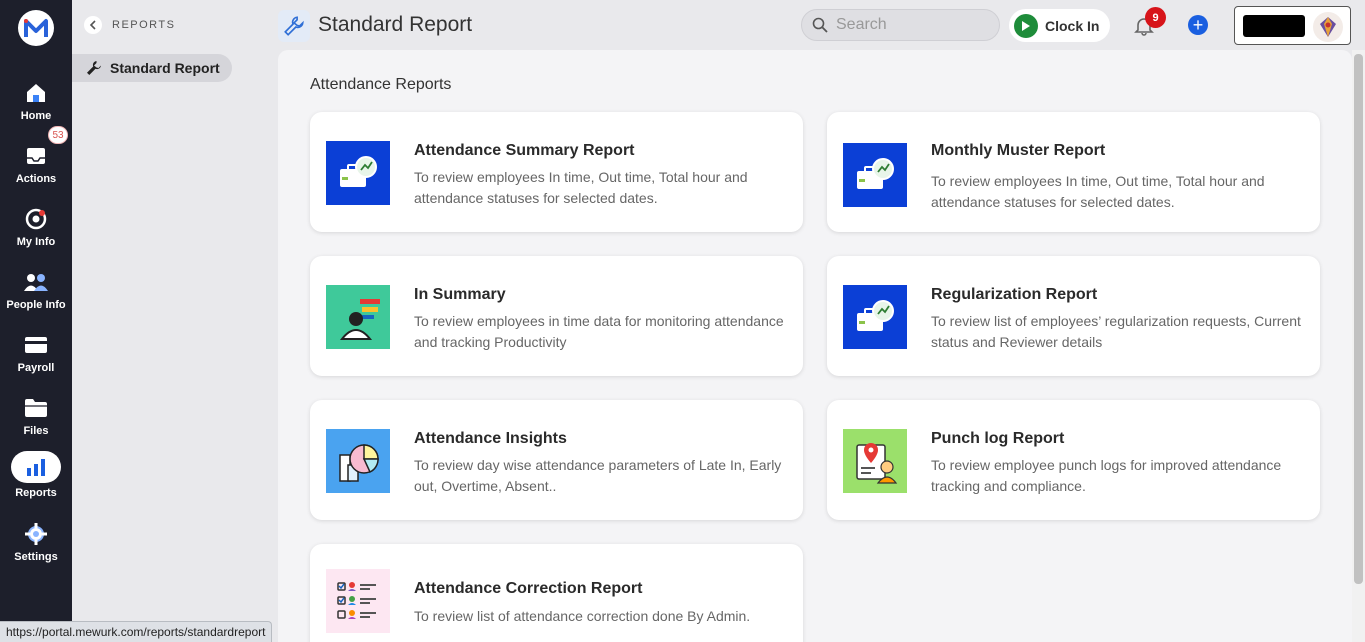 This screenshot has height=642, width=1365. I want to click on nav-item-settings: Settings, so click(36, 545).